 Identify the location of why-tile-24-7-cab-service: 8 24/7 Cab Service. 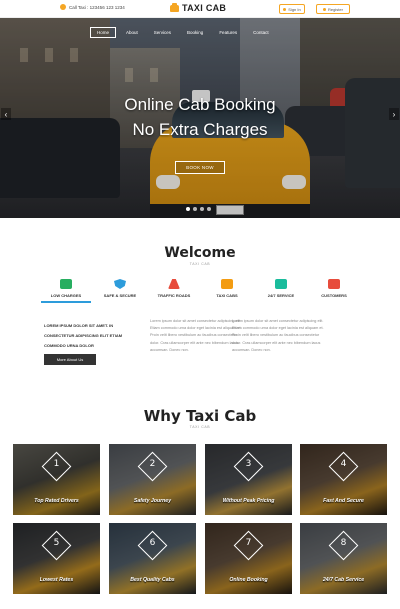
(343, 558).